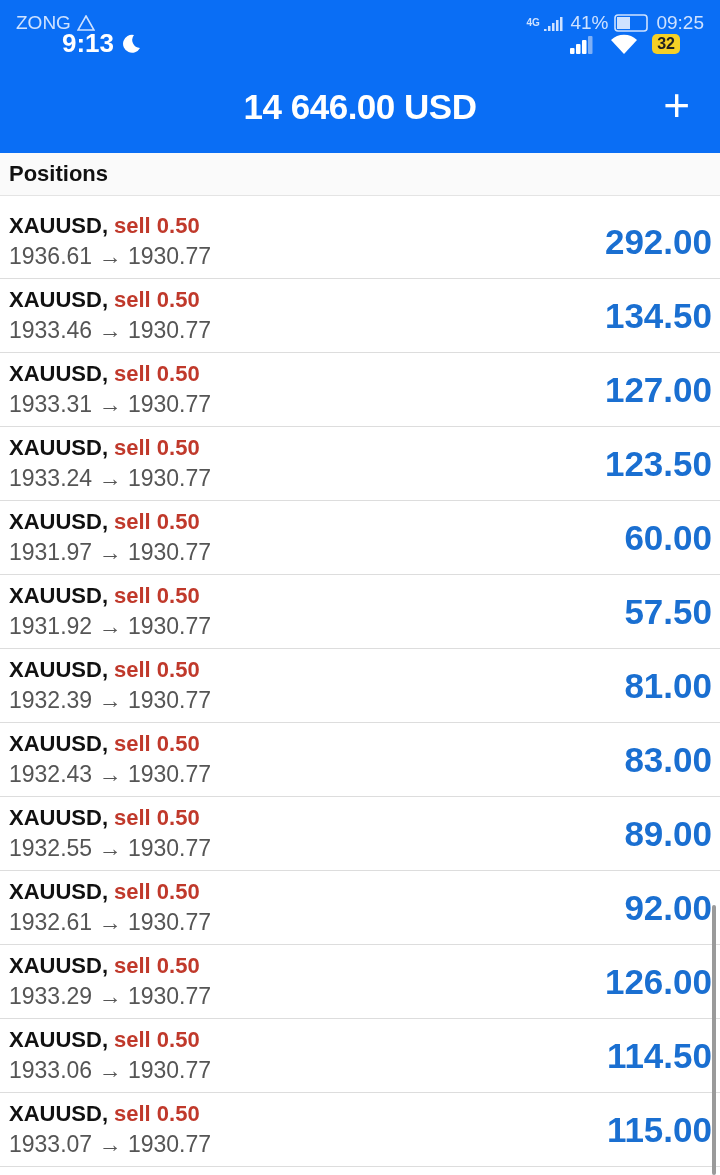  What do you see at coordinates (110, 404) in the screenshot?
I see `price-range: 1933.31 → 1930.77` at bounding box center [110, 404].